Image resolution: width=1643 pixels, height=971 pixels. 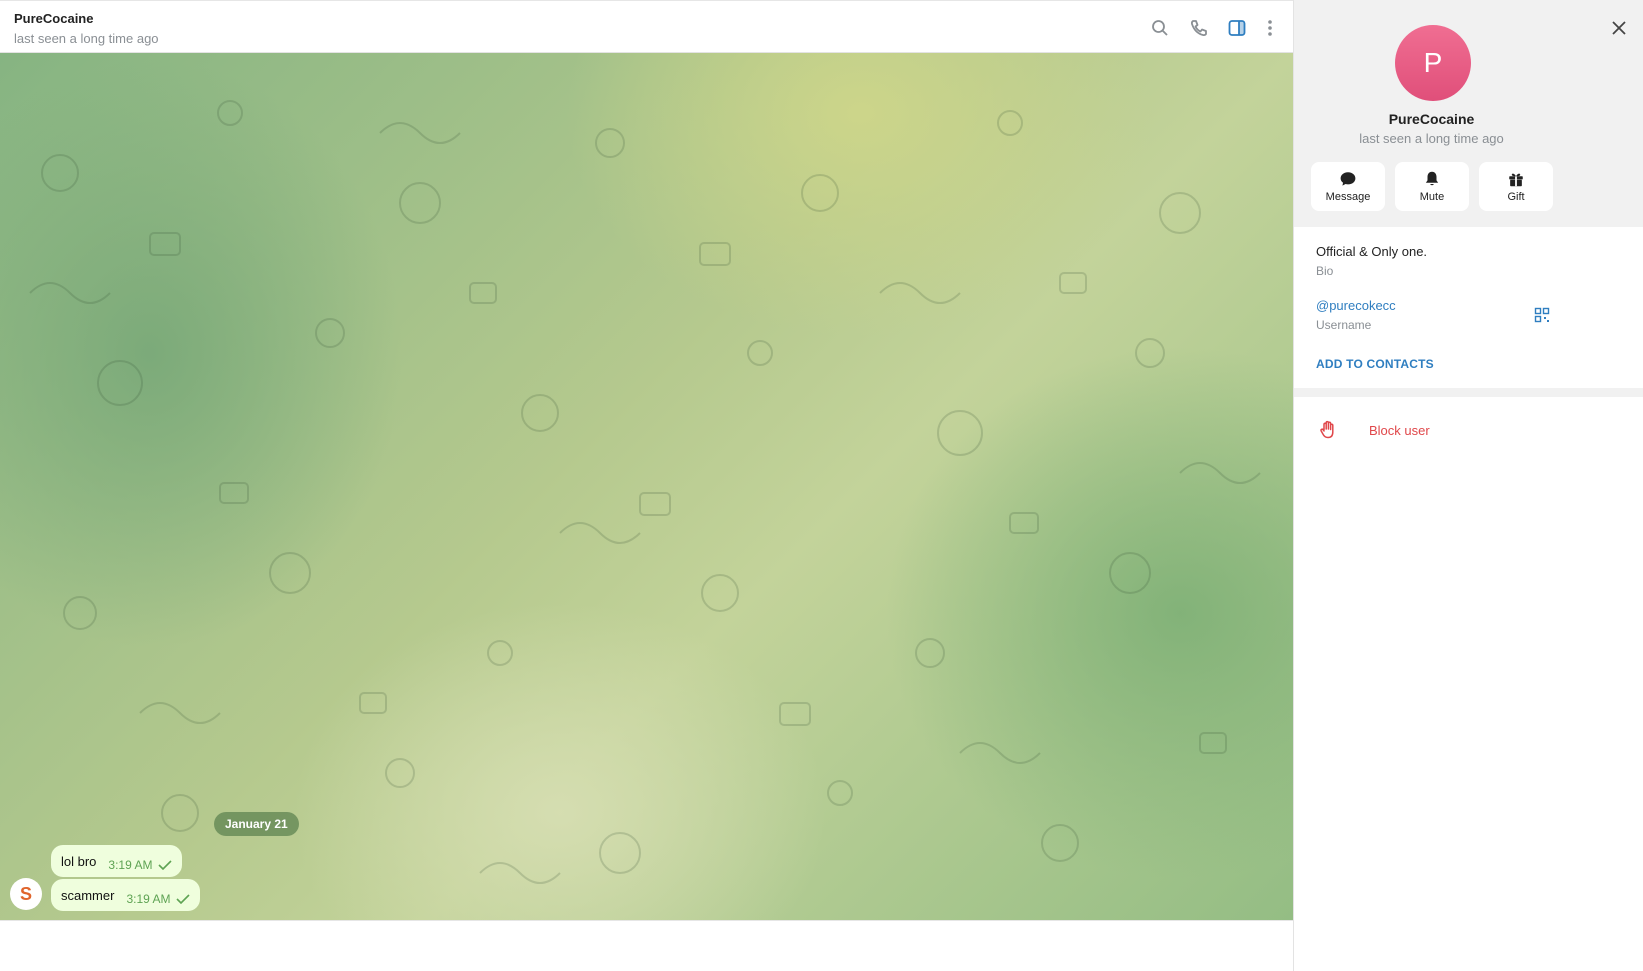 What do you see at coordinates (1356, 305) in the screenshot?
I see `username-link: @purecokecc` at bounding box center [1356, 305].